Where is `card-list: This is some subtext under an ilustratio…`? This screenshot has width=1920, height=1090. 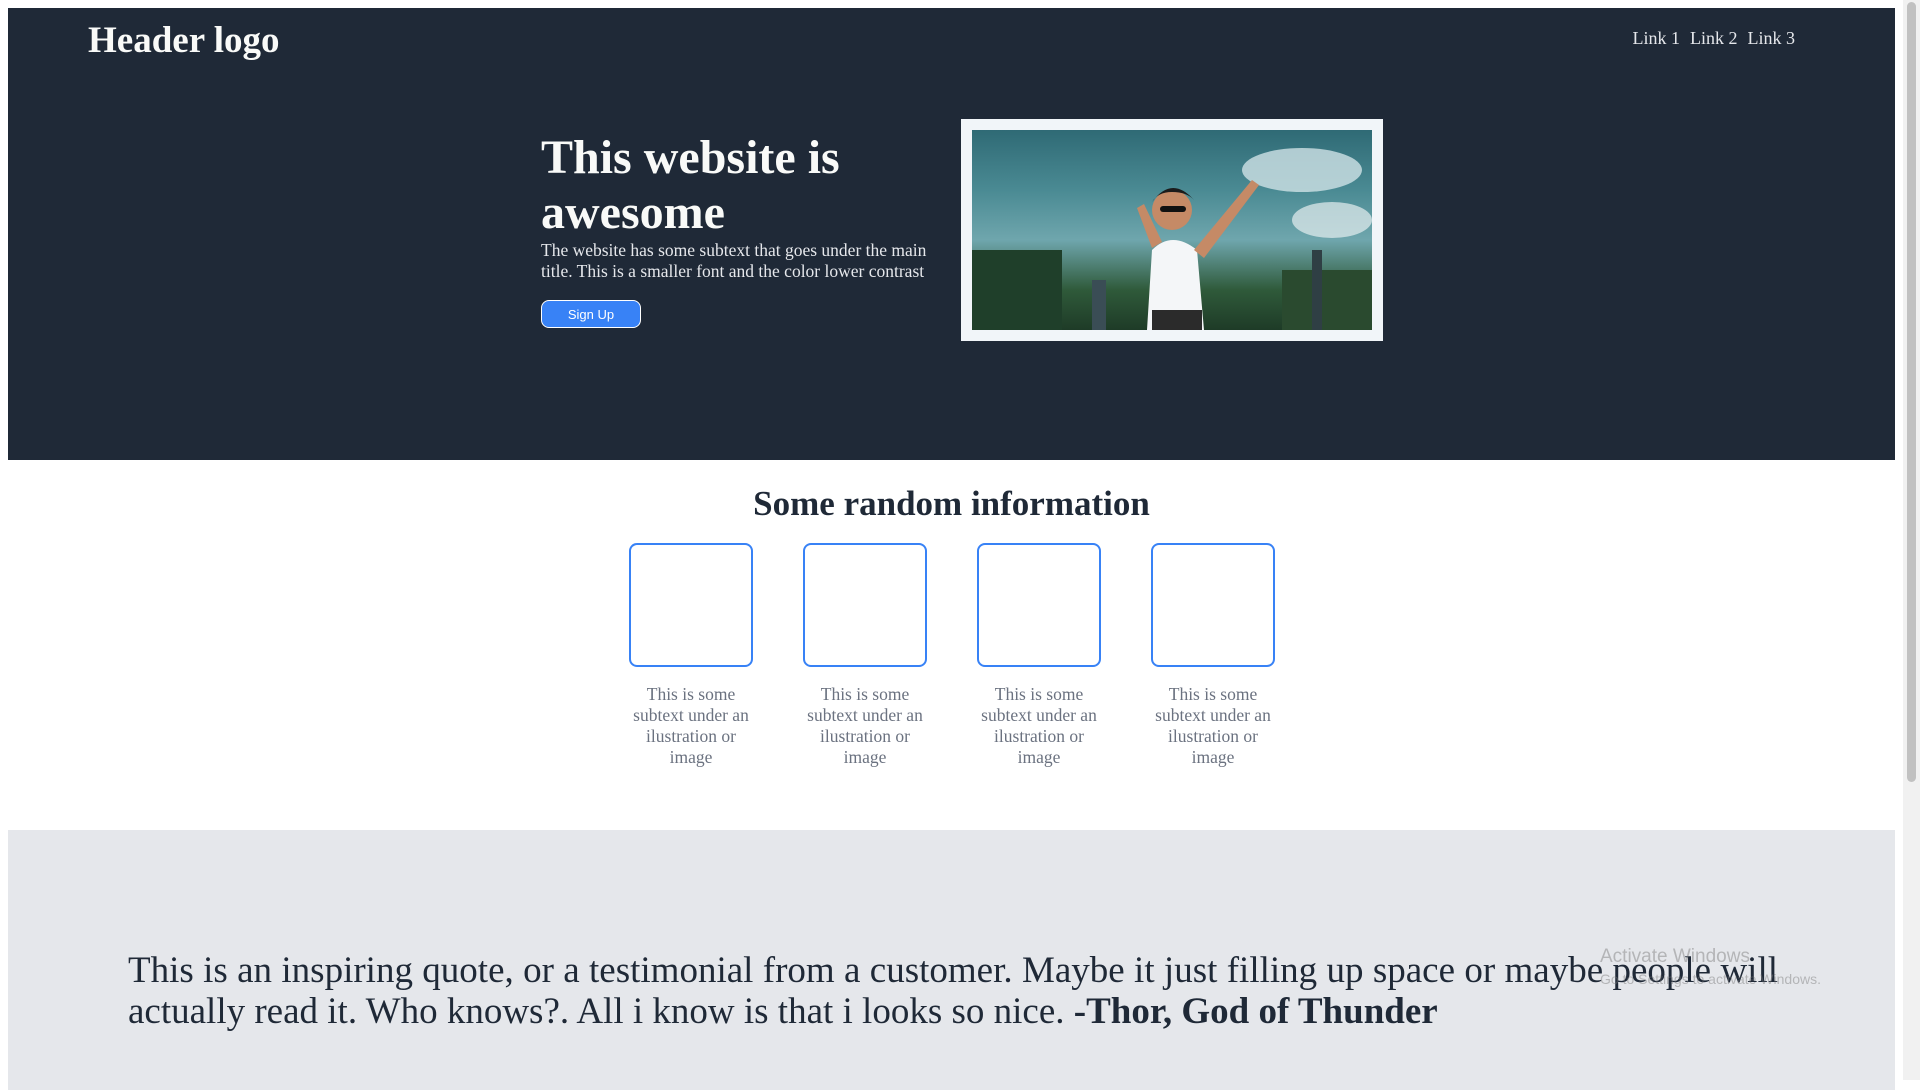 card-list: This is some subtext under an ilustratio… is located at coordinates (952, 655).